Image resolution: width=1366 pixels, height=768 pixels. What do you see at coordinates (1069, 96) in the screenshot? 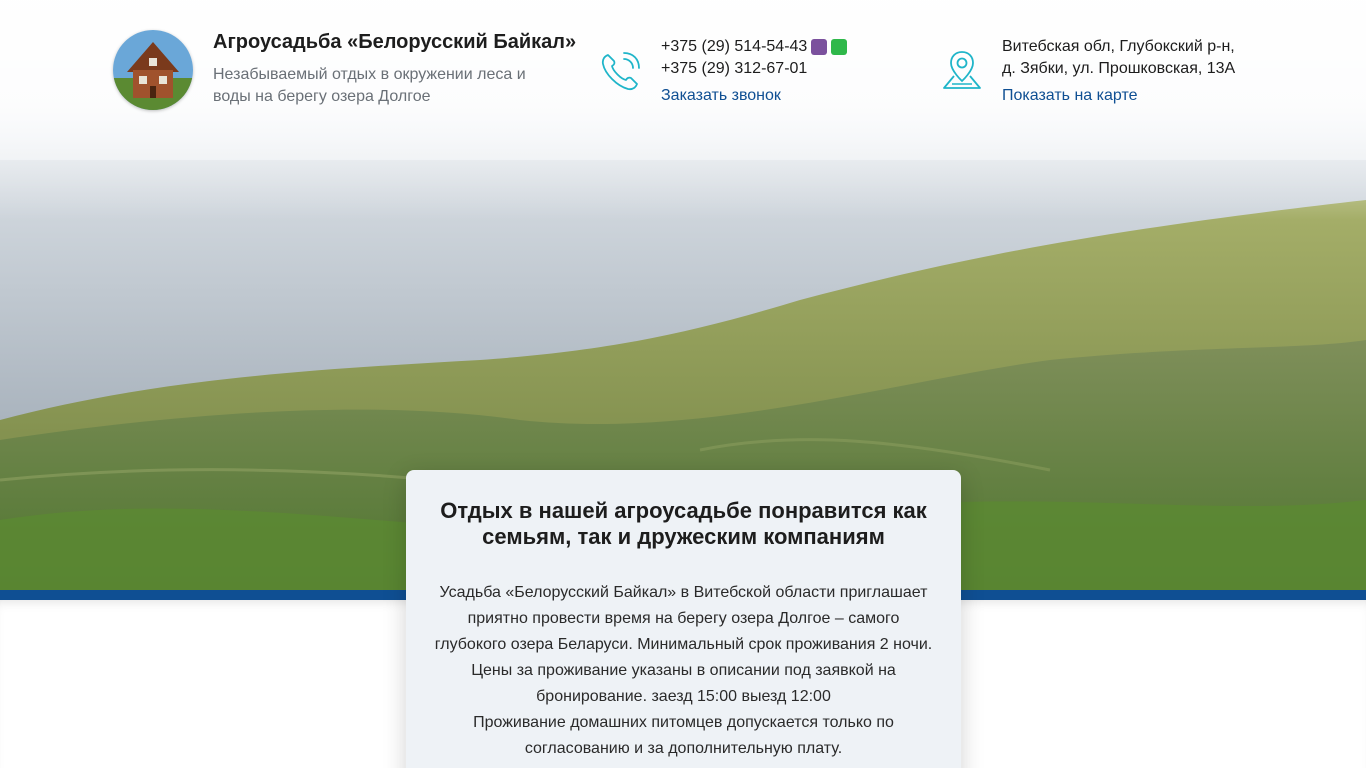
I see `show-on-map-link: Показать на карте` at bounding box center [1069, 96].